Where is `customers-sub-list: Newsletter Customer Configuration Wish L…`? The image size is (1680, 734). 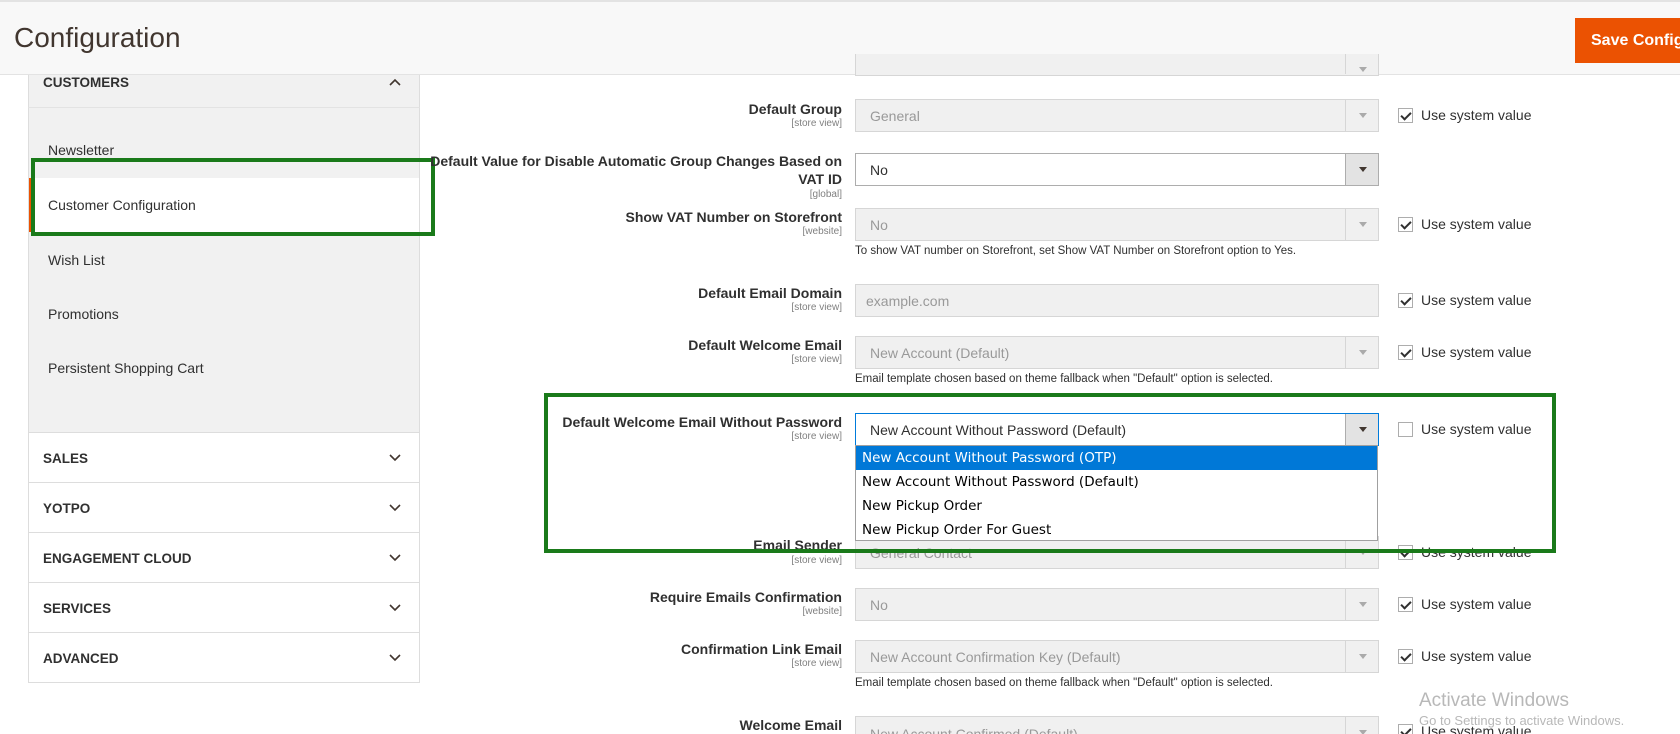 customers-sub-list: Newsletter Customer Configuration Wish L… is located at coordinates (224, 270).